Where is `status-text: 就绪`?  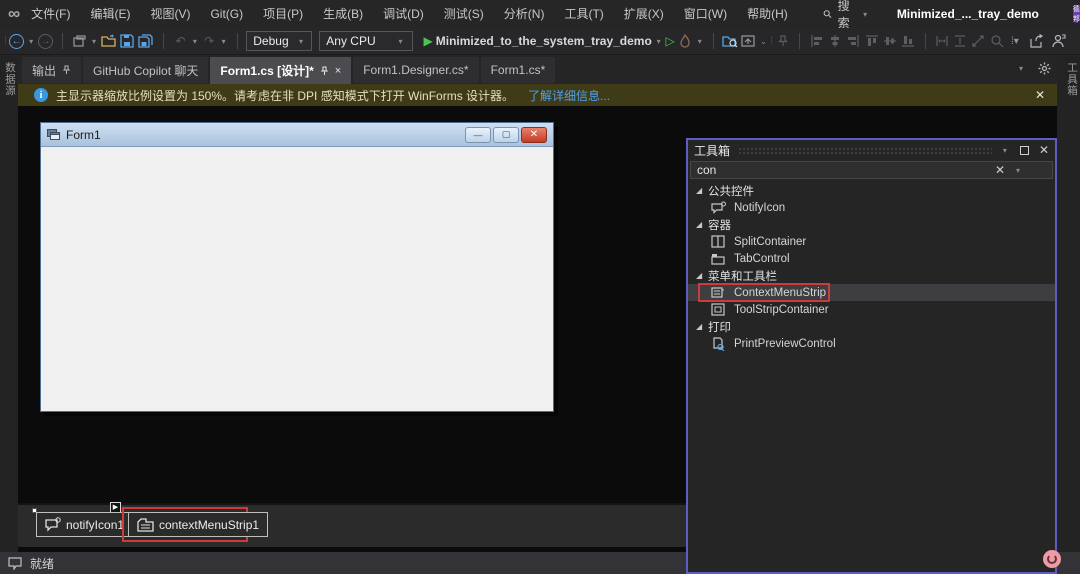 status-text: 就绪 is located at coordinates (42, 563).